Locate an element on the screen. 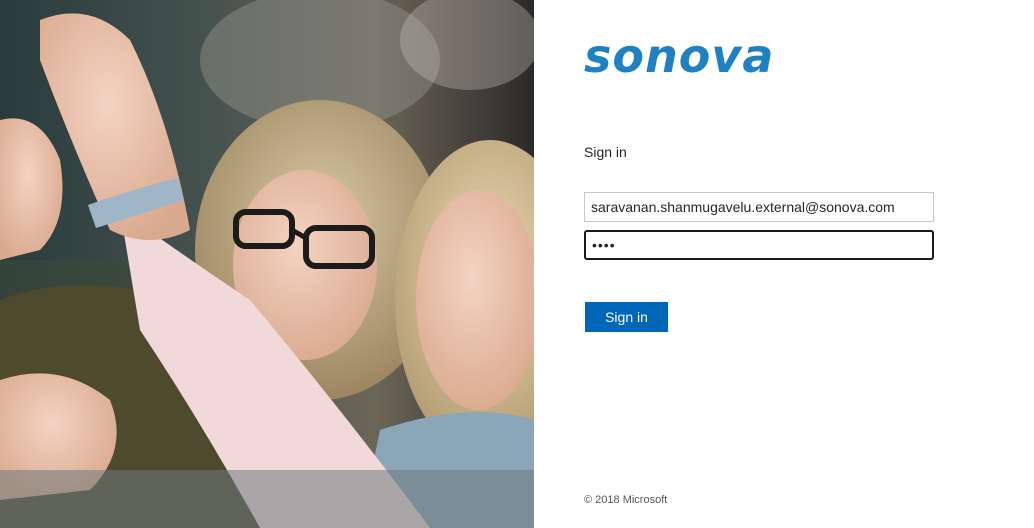 This screenshot has height=528, width=1034. signin-button: Sign in is located at coordinates (626, 317).